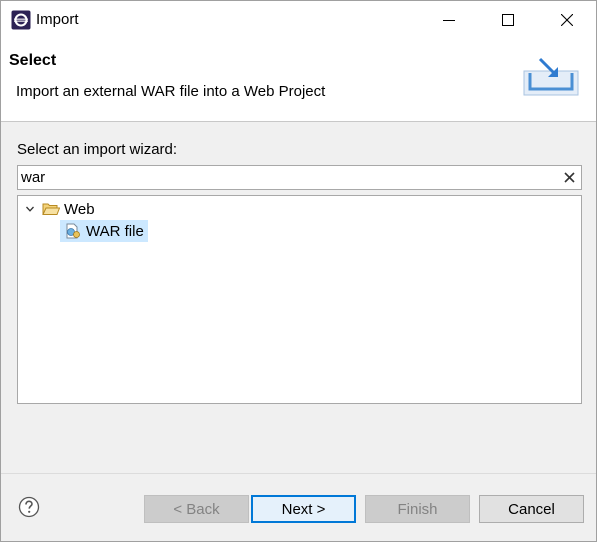 The image size is (597, 542). I want to click on maximize-button, so click(508, 20).